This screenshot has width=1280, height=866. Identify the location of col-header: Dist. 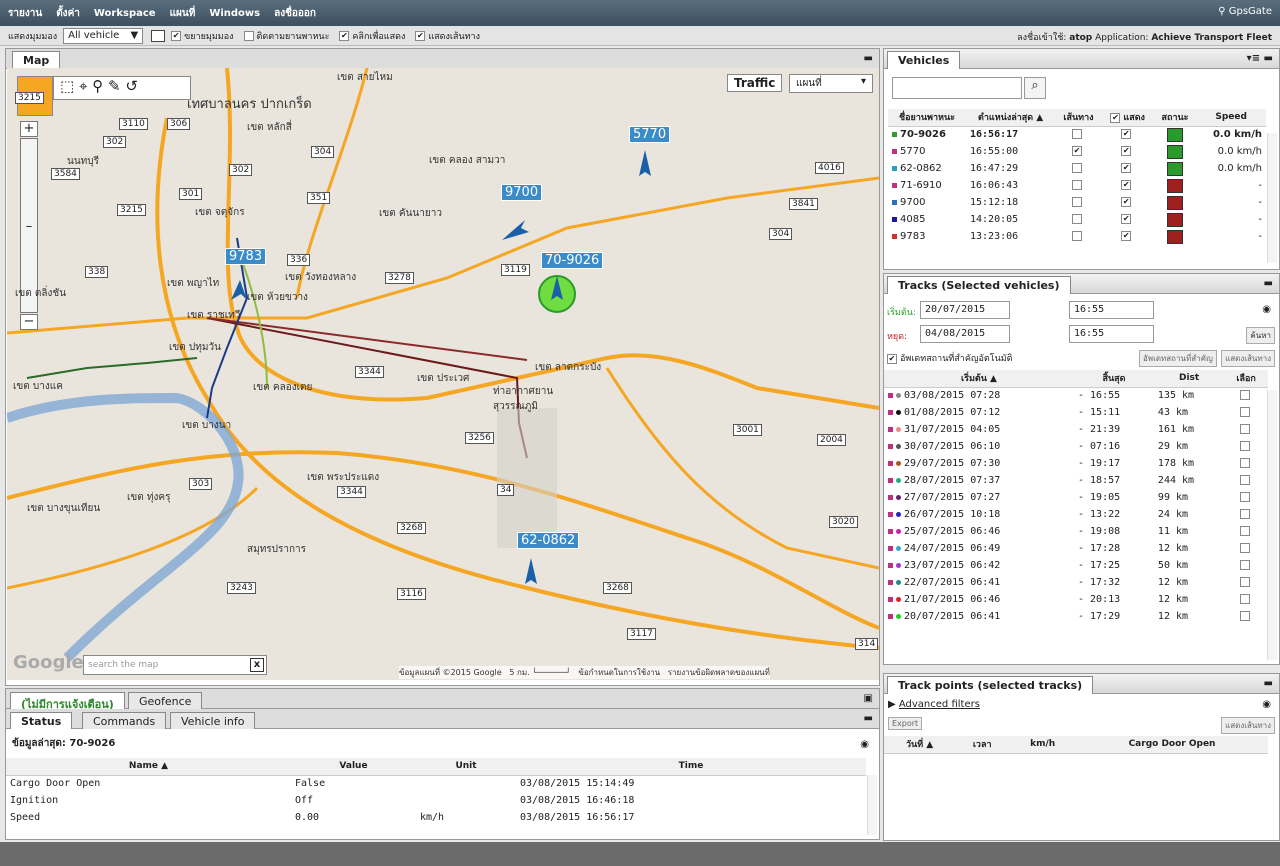
(1189, 379).